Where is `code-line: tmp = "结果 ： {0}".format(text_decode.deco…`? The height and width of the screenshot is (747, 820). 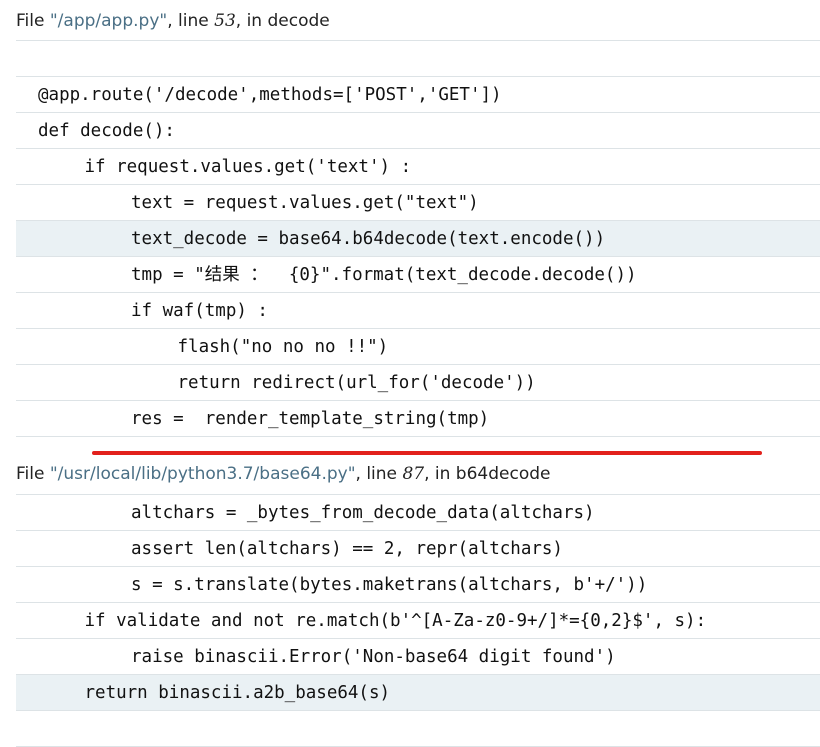 code-line: tmp = "结果 ： {0}".format(text_decode.deco… is located at coordinates (418, 275).